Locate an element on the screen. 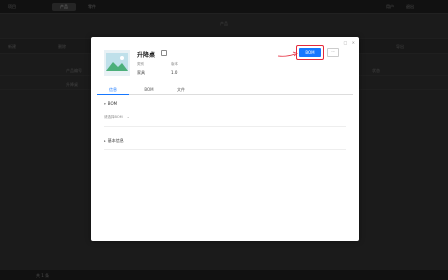  basic-info-section-header: ▸ 基本信息 is located at coordinates (114, 141).